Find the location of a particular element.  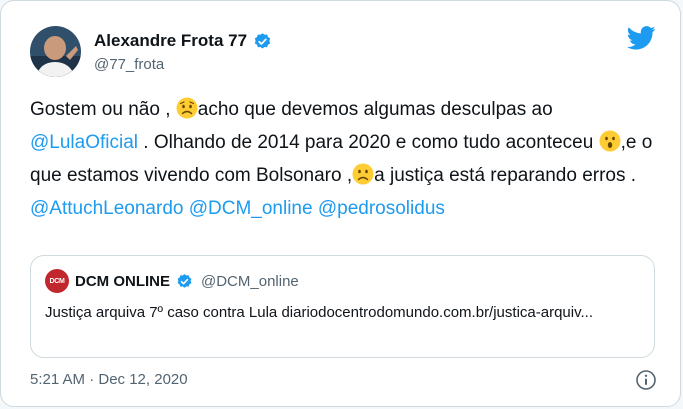

twitter-bird-icon is located at coordinates (641, 38).